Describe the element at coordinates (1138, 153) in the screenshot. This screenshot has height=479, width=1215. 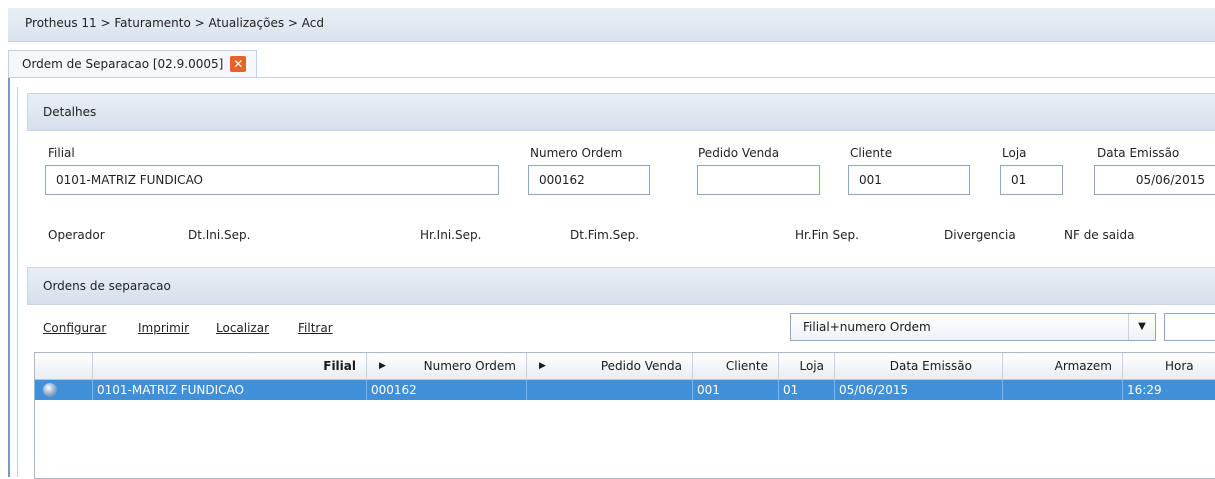
I see `data-emissao-label: Data Emissão` at that location.